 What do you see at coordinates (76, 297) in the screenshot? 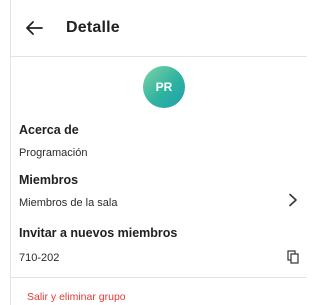
I see `exit-group-button: Salir y eliminar grupo` at bounding box center [76, 297].